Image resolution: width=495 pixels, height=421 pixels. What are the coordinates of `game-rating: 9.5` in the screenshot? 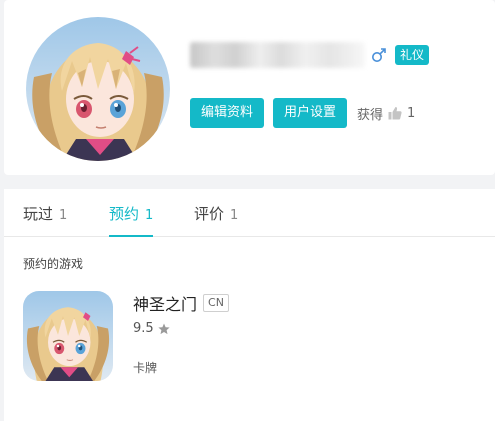 It's located at (143, 328).